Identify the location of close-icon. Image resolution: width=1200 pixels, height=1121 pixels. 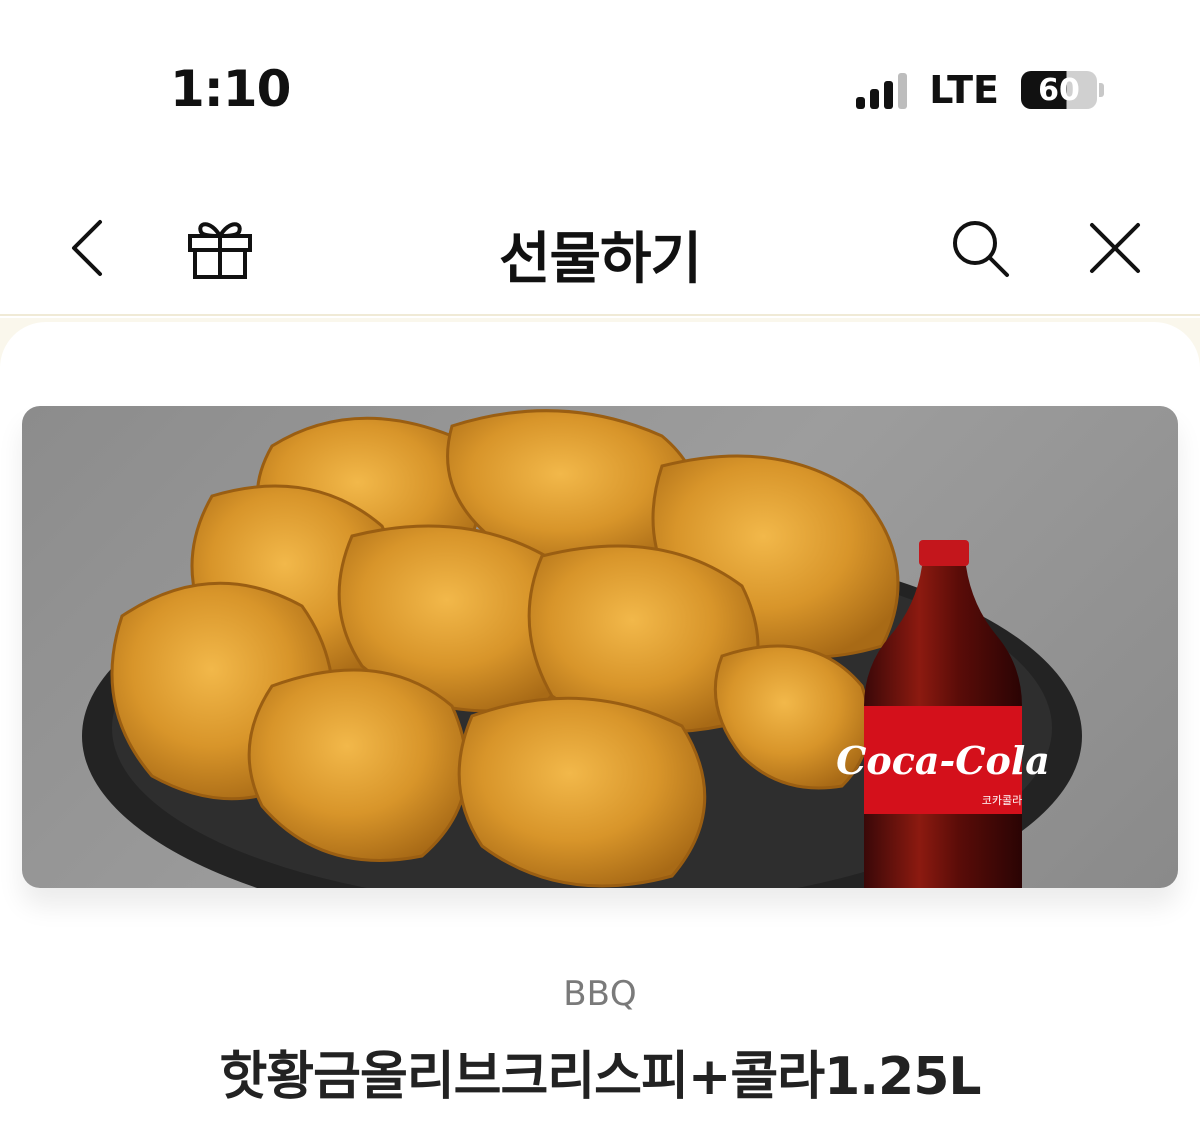
(1115, 248).